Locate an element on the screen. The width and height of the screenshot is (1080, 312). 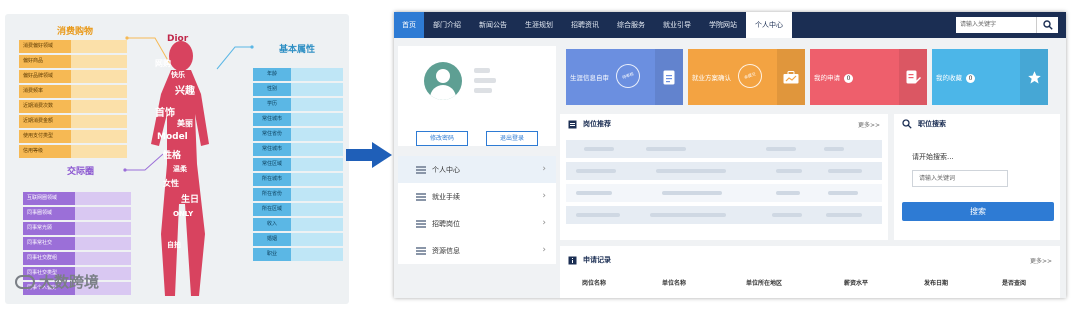
tile-label-wrap: 我的收藏 0 is located at coordinates (955, 77).